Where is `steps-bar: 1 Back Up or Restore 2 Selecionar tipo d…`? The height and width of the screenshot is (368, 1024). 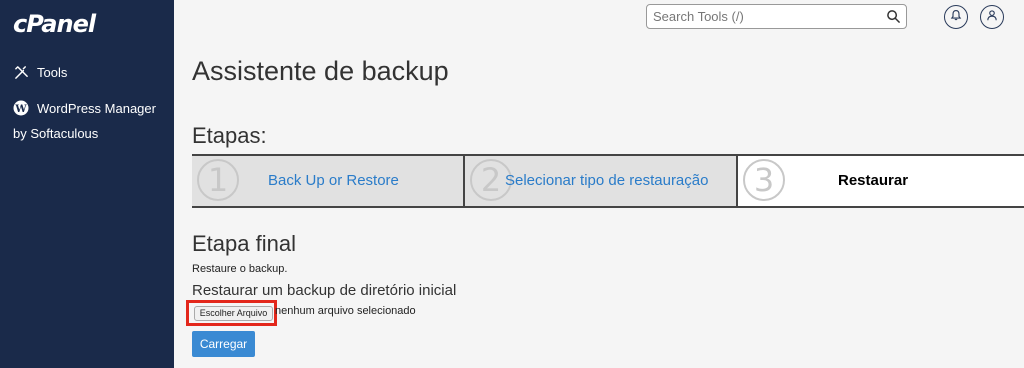 steps-bar: 1 Back Up or Restore 2 Selecionar tipo d… is located at coordinates (608, 181).